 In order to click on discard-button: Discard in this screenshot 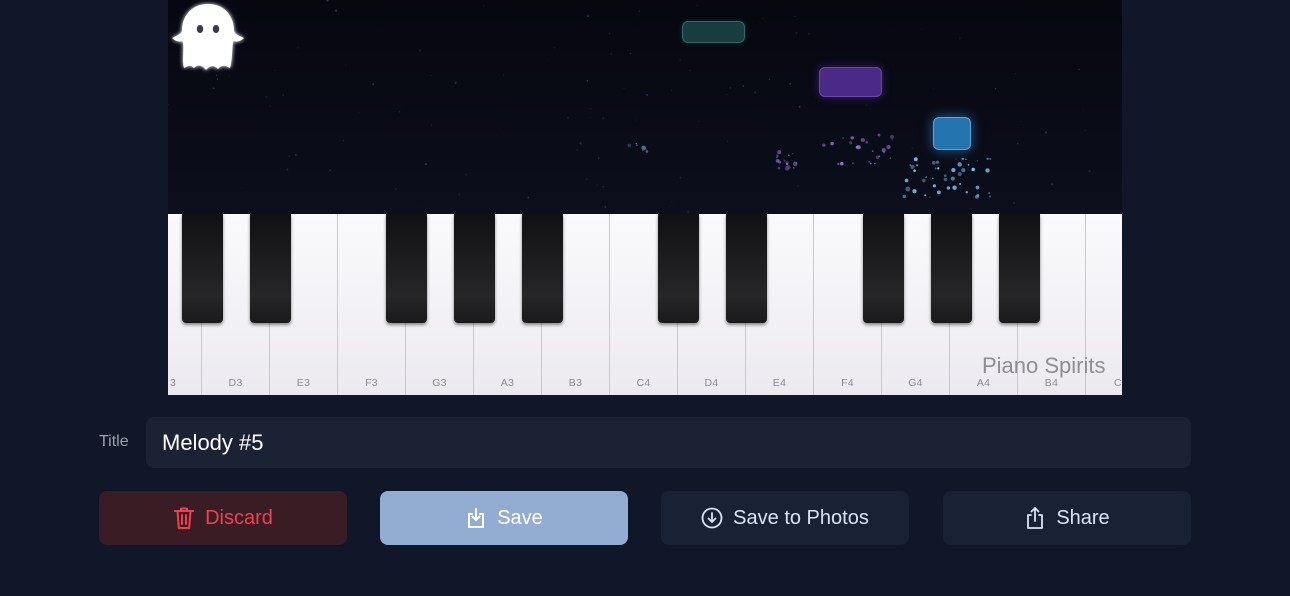, I will do `click(223, 518)`.